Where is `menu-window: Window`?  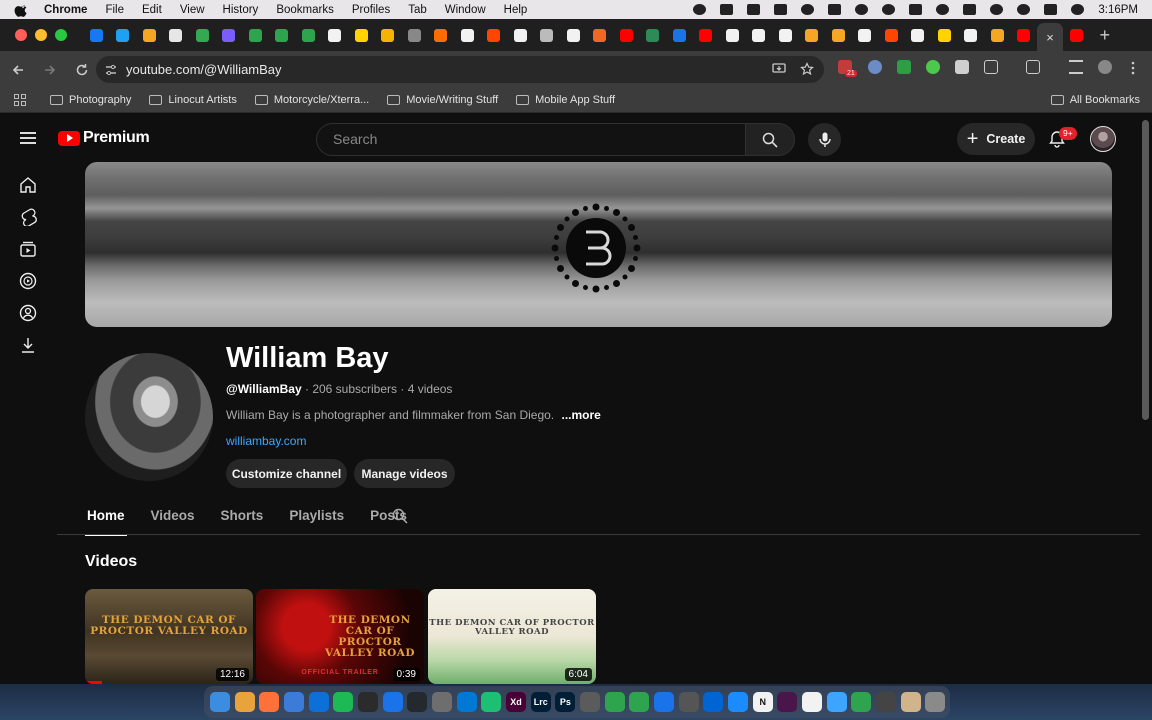 menu-window: Window is located at coordinates (465, 10).